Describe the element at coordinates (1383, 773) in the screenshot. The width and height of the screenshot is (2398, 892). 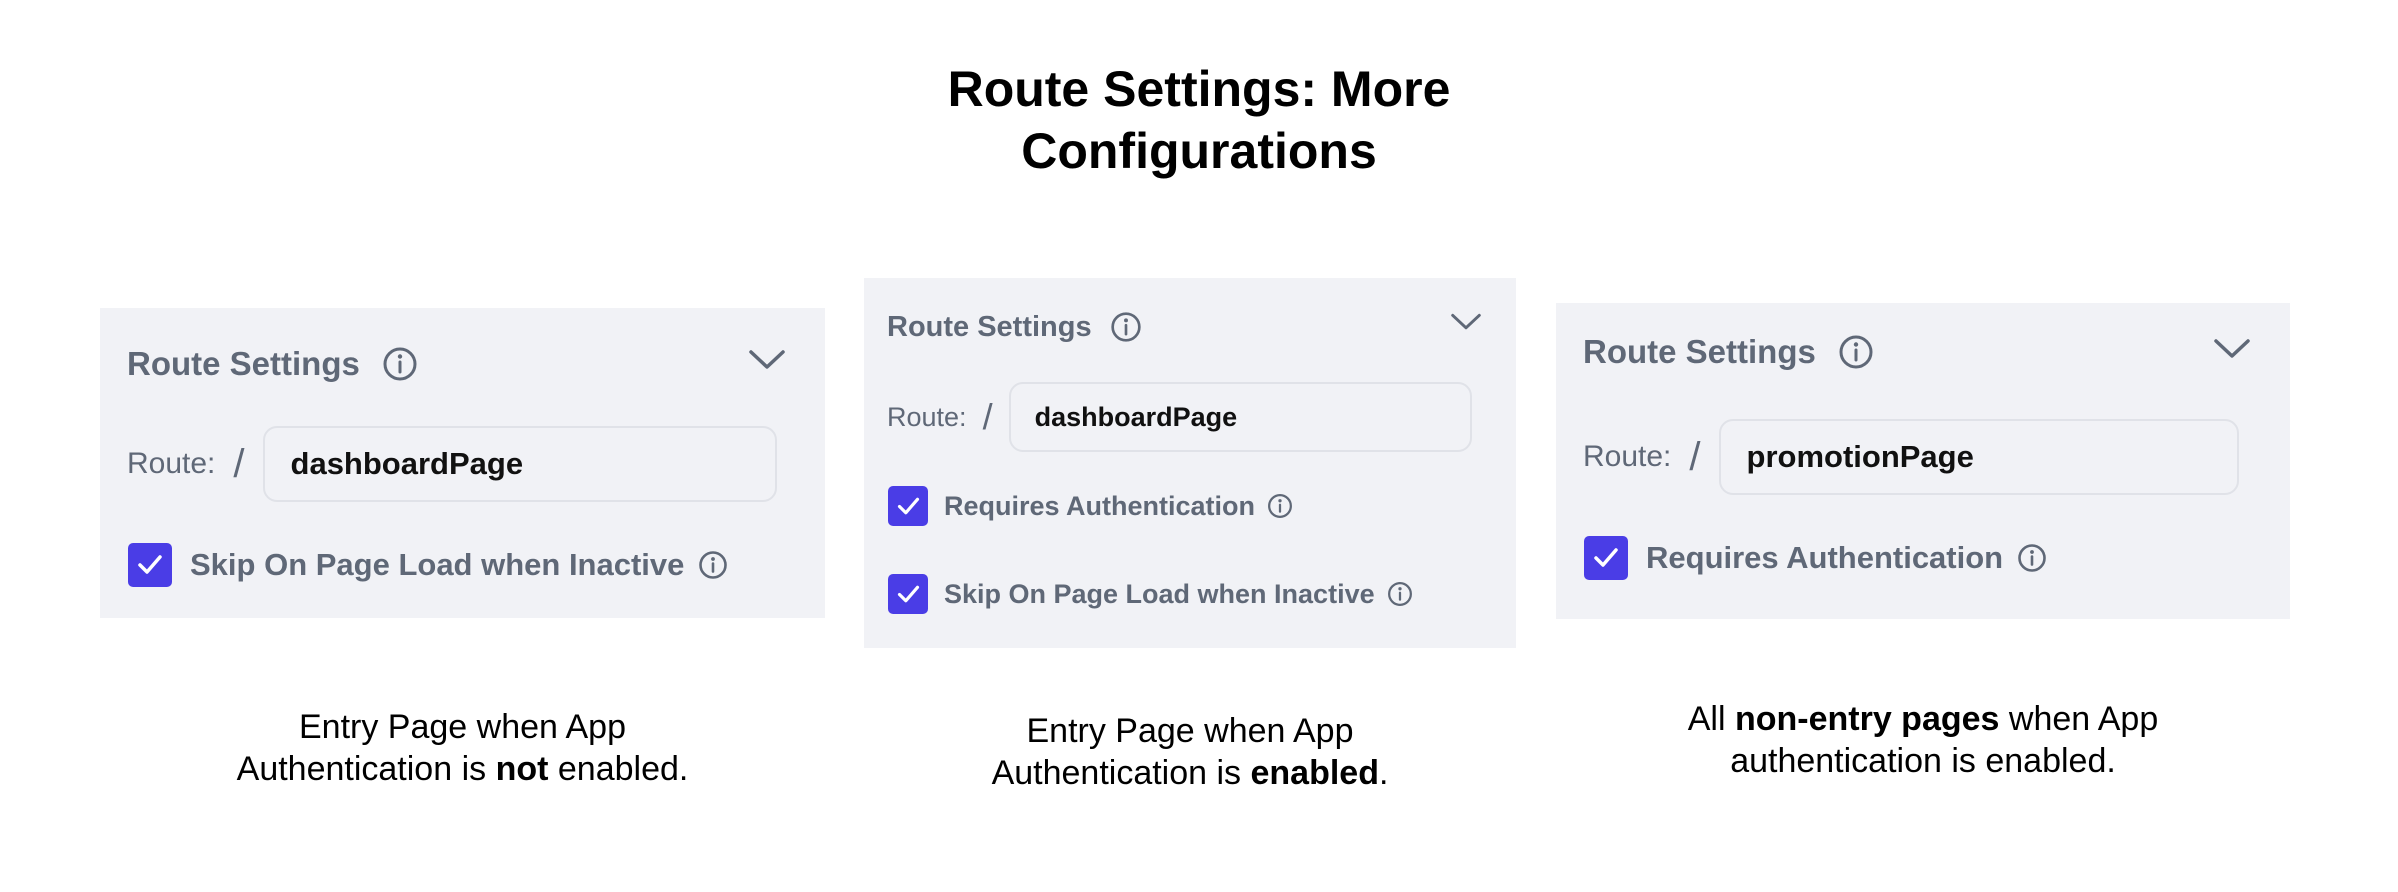
I see `caption-text: .` at that location.